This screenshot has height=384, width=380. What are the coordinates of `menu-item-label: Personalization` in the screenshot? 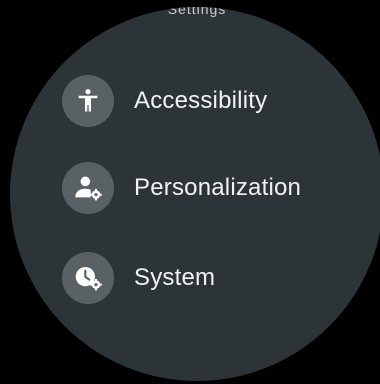 It's located at (218, 187).